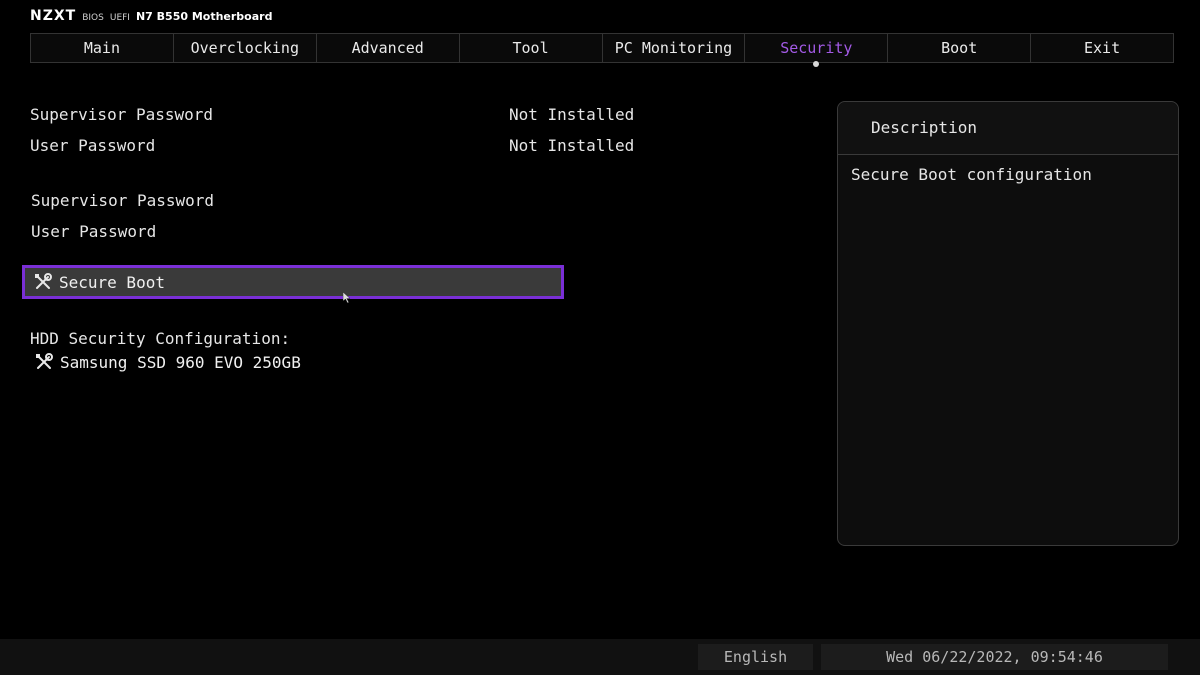 The height and width of the screenshot is (675, 1200). I want to click on tab-boot: Boot, so click(960, 48).